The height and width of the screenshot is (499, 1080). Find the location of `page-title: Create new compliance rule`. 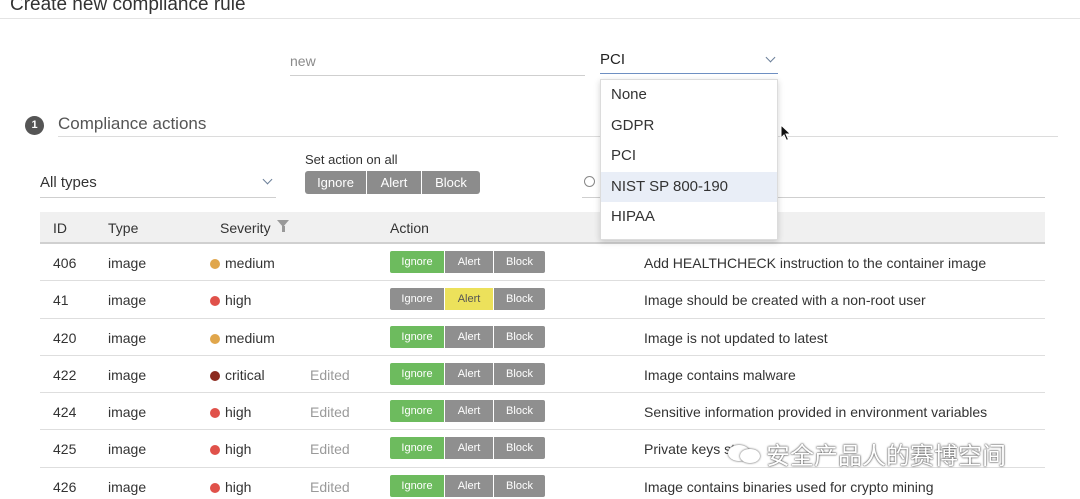

page-title: Create new compliance rule is located at coordinates (128, 7).